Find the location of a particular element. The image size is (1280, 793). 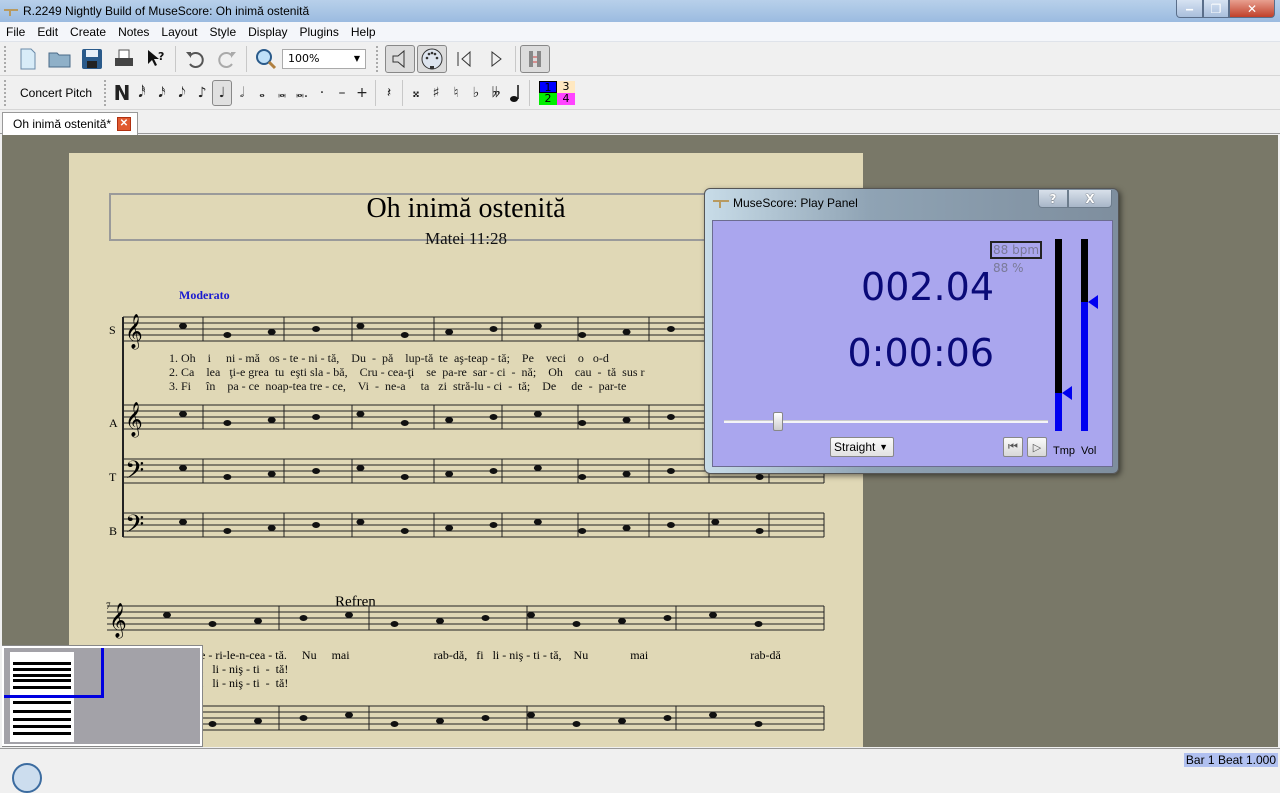

print-icon is located at coordinates (124, 59).